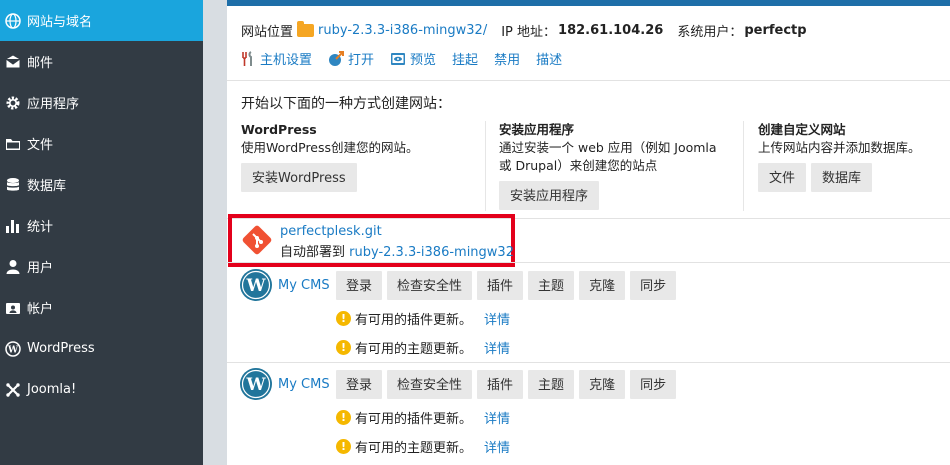  Describe the element at coordinates (101, 266) in the screenshot. I see `sidebar-item-users: 用户` at that location.